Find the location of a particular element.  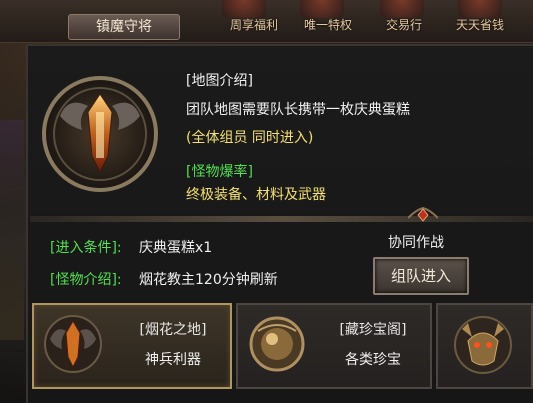

treasure-orb-icon is located at coordinates (277, 344).